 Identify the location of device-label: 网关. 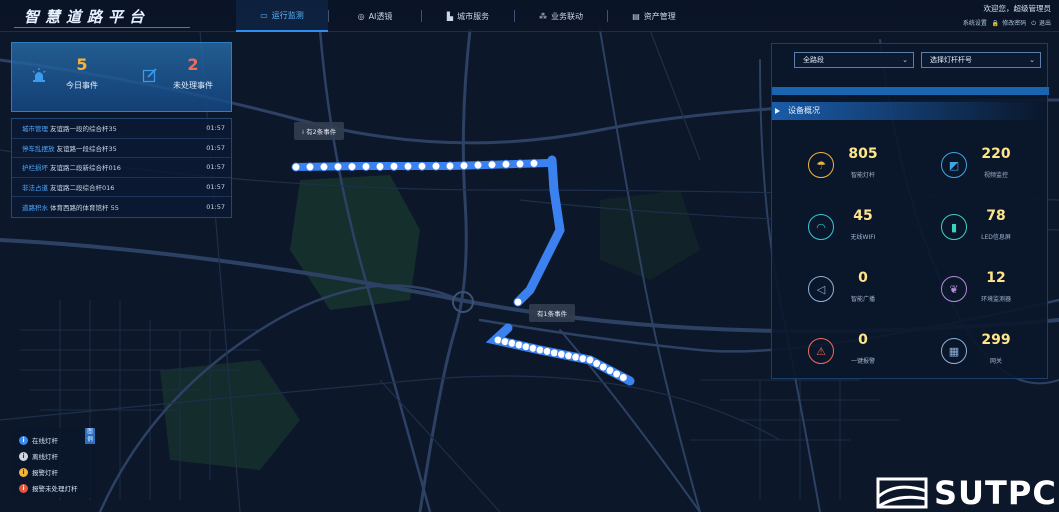
(995, 361).